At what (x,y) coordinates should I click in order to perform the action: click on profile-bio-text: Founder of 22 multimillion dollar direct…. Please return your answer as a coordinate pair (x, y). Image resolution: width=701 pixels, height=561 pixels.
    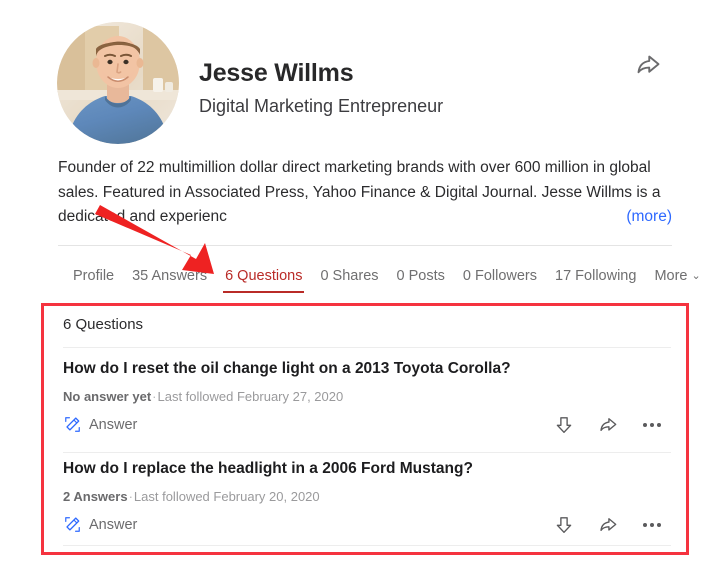
    Looking at the image, I should click on (359, 192).